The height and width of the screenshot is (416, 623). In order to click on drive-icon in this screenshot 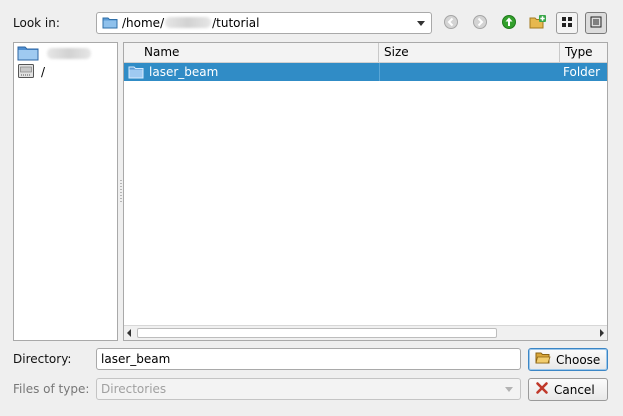, I will do `click(26, 72)`.